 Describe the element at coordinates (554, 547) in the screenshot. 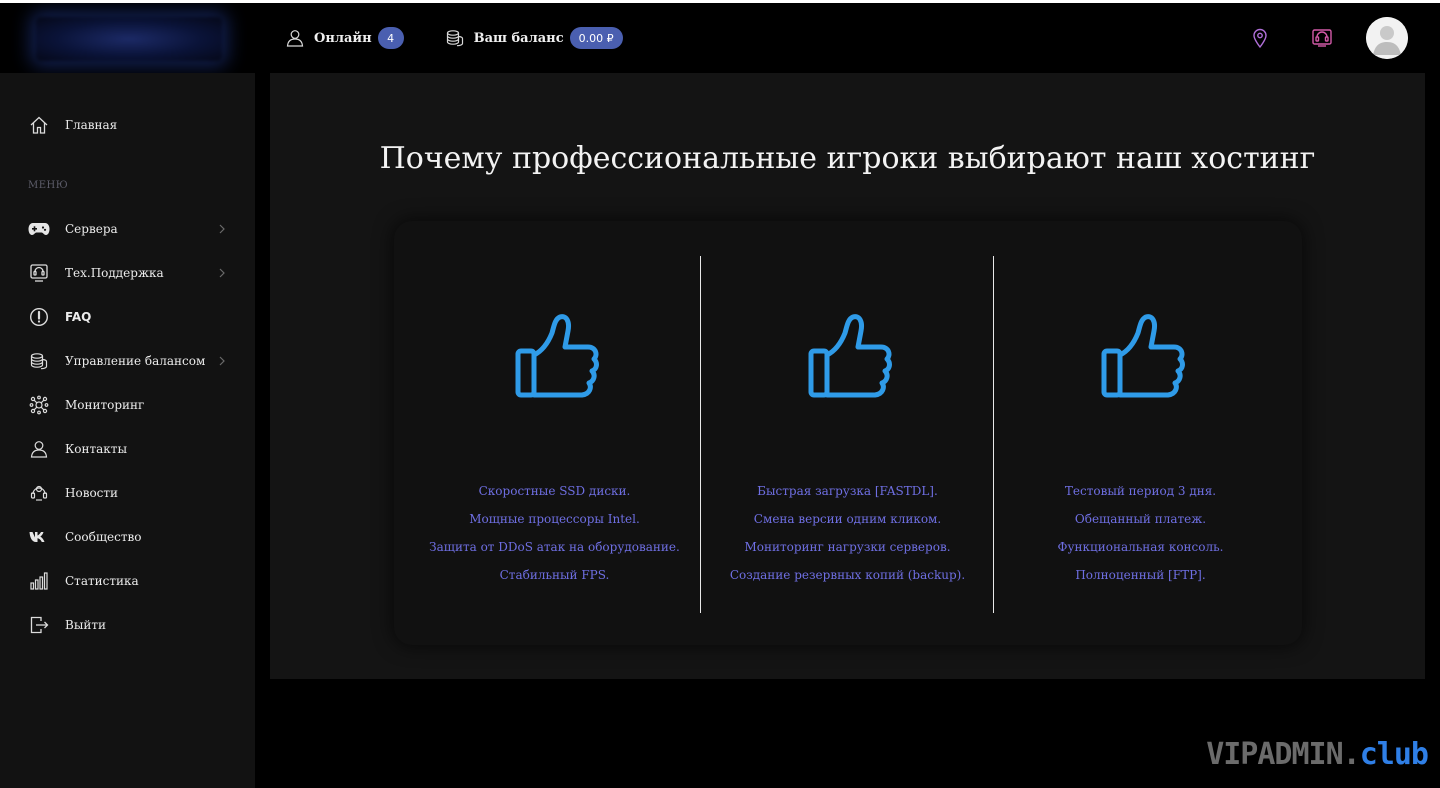

I see `feature-line: Защита от DDoS атак на оборудование.` at that location.